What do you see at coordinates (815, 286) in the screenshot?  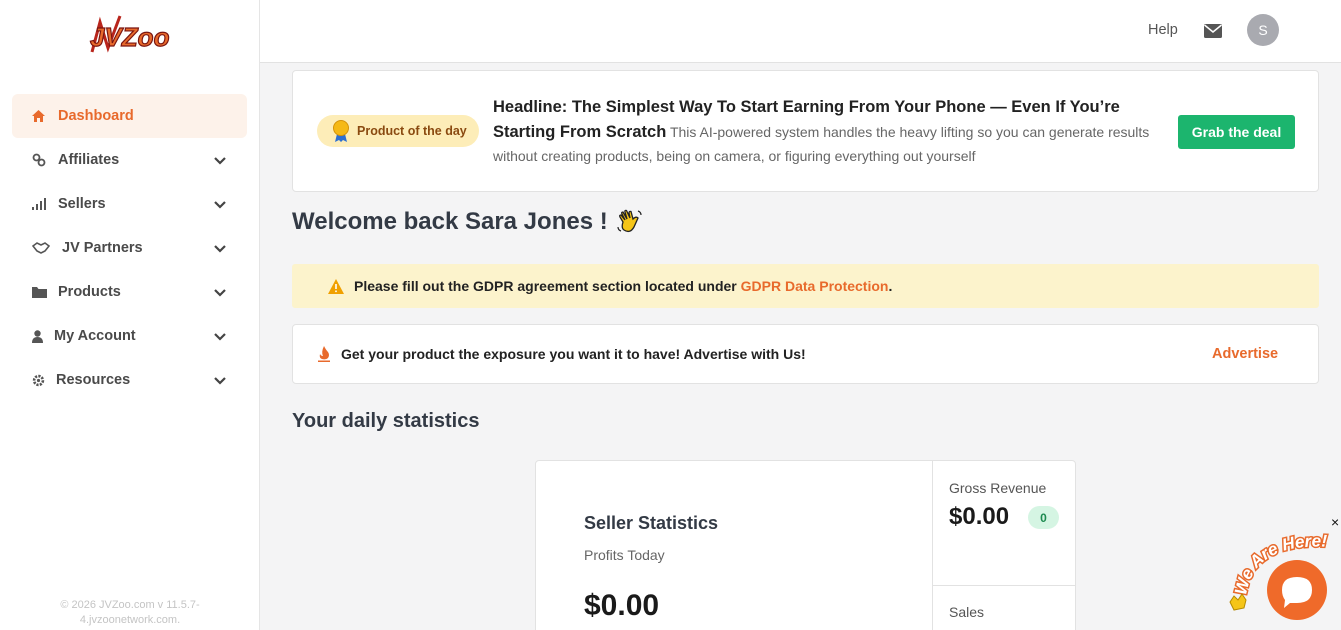 I see `gdpr-data-protection-link: GDPR Data Protection` at bounding box center [815, 286].